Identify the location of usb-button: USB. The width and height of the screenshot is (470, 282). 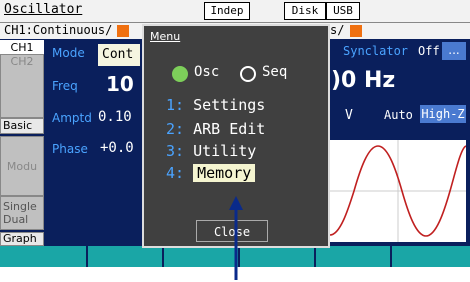
(343, 11).